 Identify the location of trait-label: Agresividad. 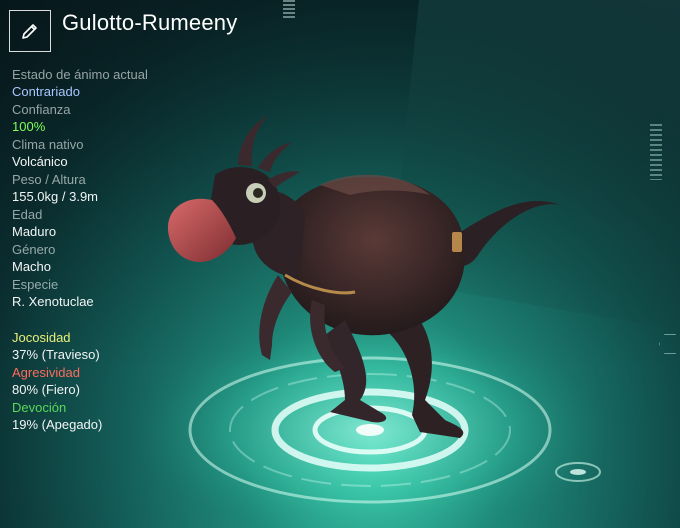
(46, 372).